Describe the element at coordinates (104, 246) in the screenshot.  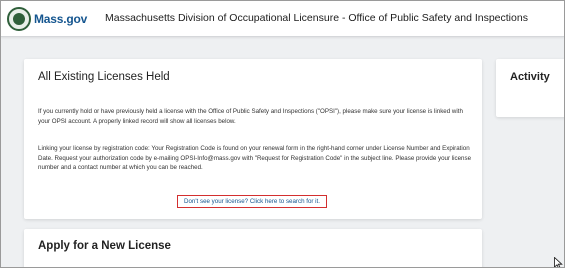
I see `apply-new-license-title: Apply for a New License` at that location.